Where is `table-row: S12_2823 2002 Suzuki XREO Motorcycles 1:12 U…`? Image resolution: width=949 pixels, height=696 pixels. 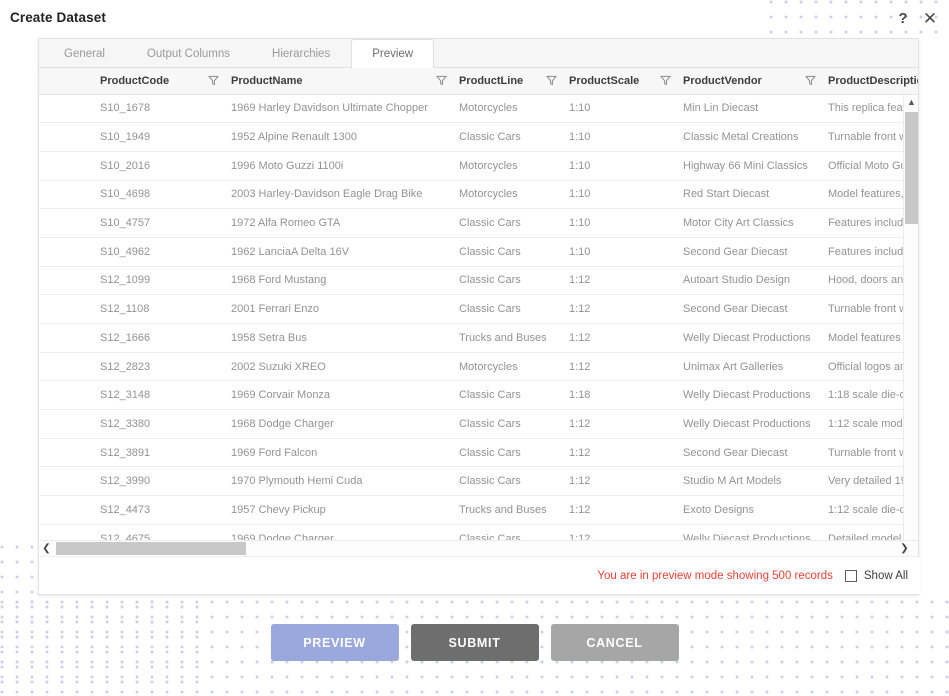 table-row: S12_2823 2002 Suzuki XREO Motorcycles 1:12 U… is located at coordinates (478, 367).